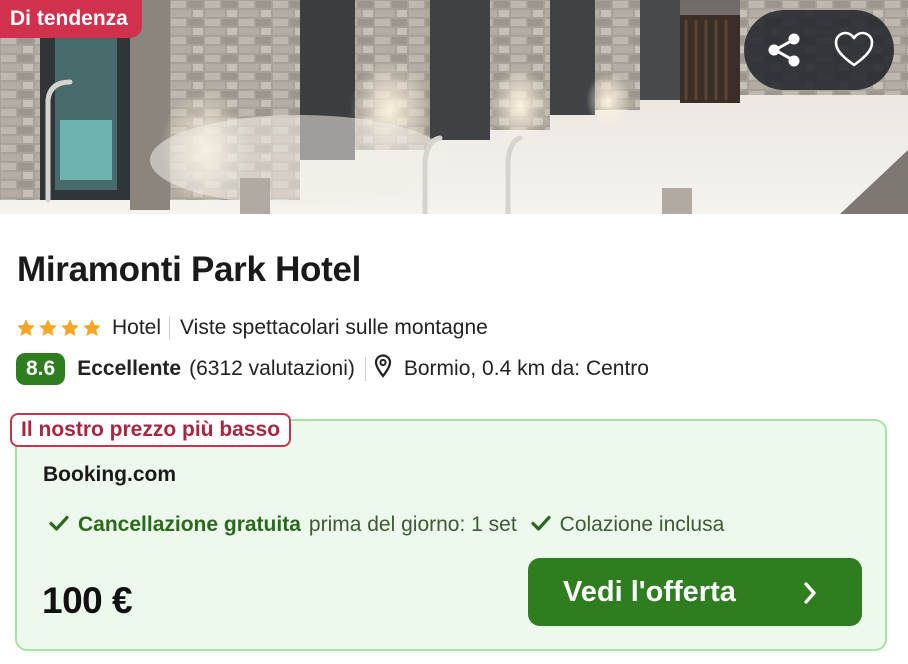 This screenshot has width=908, height=664. I want to click on hotel-name: Miramonti Park Hotel, so click(189, 270).